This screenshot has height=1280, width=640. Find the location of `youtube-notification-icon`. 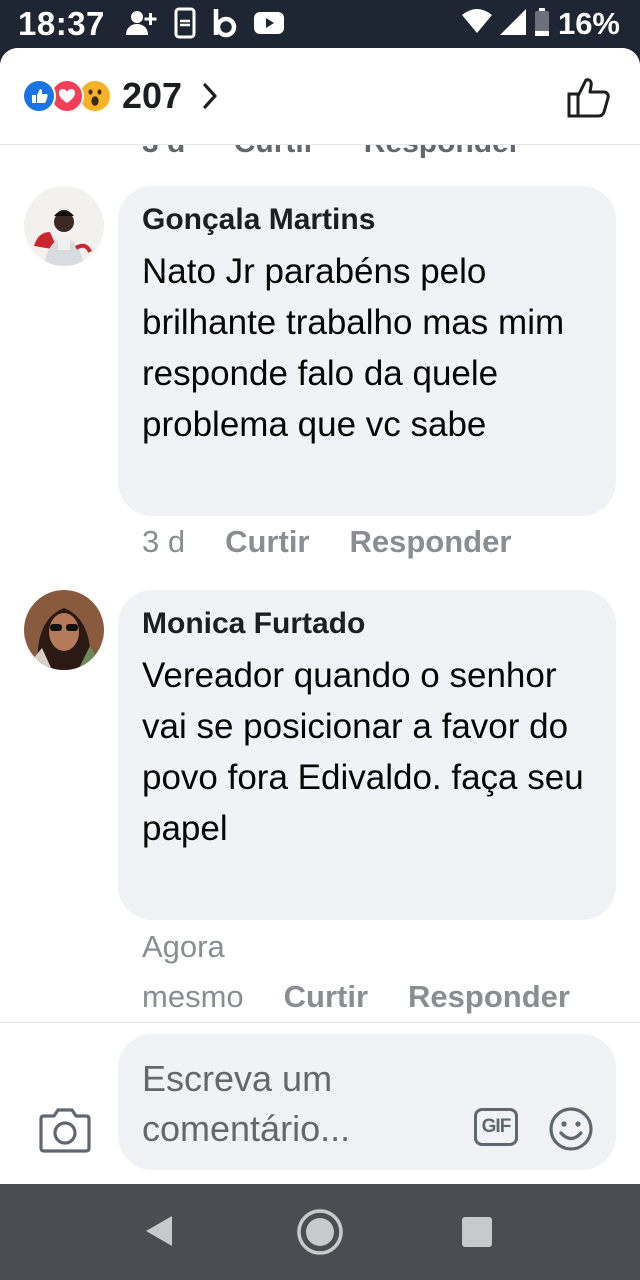

youtube-notification-icon is located at coordinates (269, 25).